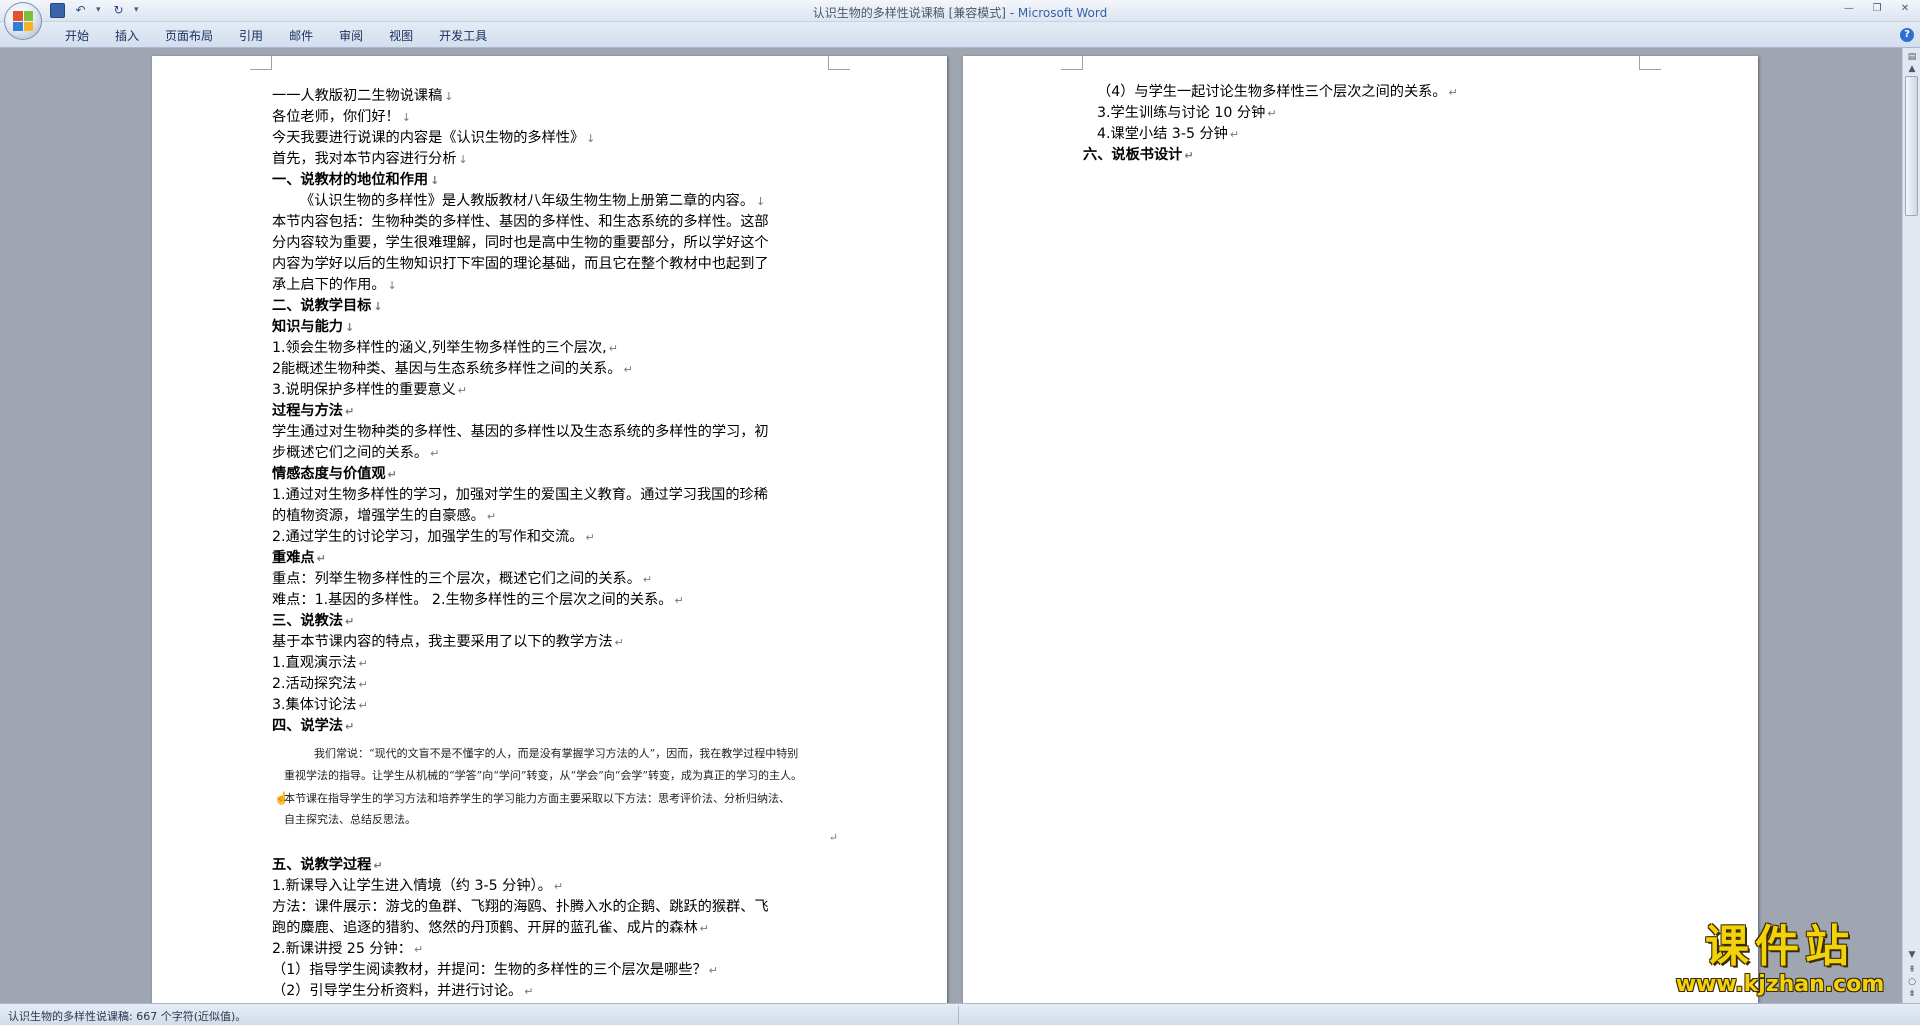 This screenshot has height=1025, width=1920. What do you see at coordinates (557, 949) in the screenshot?
I see `text-line: 2.新课讲授 25 分钟： ↵` at bounding box center [557, 949].